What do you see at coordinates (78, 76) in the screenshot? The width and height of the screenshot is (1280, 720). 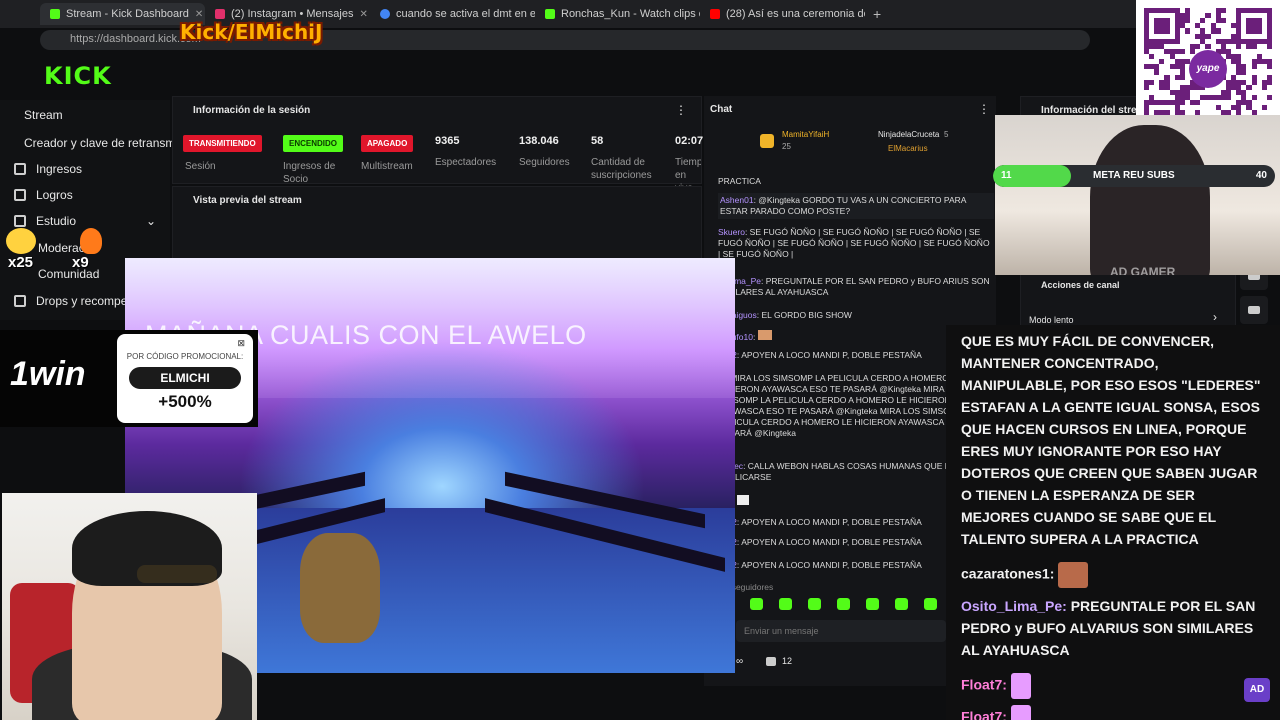 I see `kick-logo: KICK` at bounding box center [78, 76].